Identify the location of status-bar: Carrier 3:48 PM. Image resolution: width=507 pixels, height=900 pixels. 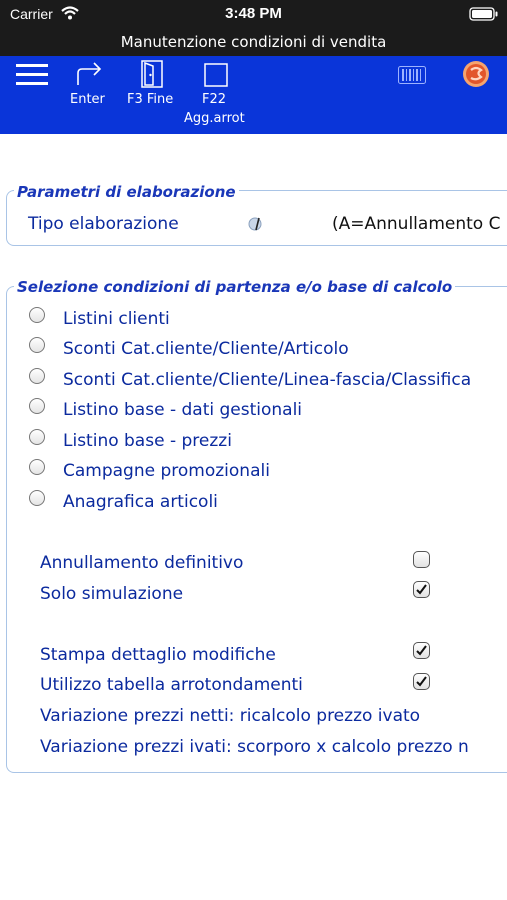
(253, 14).